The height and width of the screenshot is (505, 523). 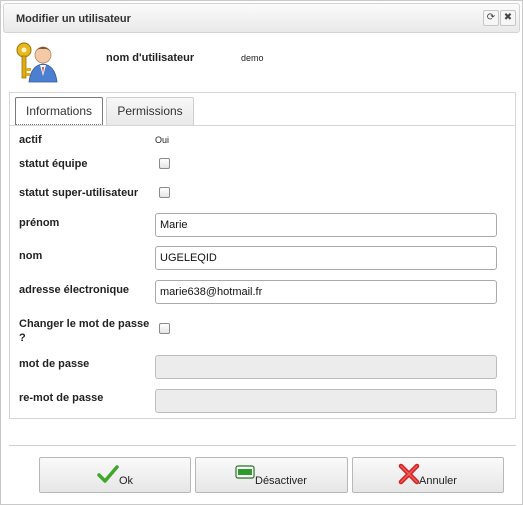 What do you see at coordinates (74, 290) in the screenshot?
I see `email-label: adresse électronique` at bounding box center [74, 290].